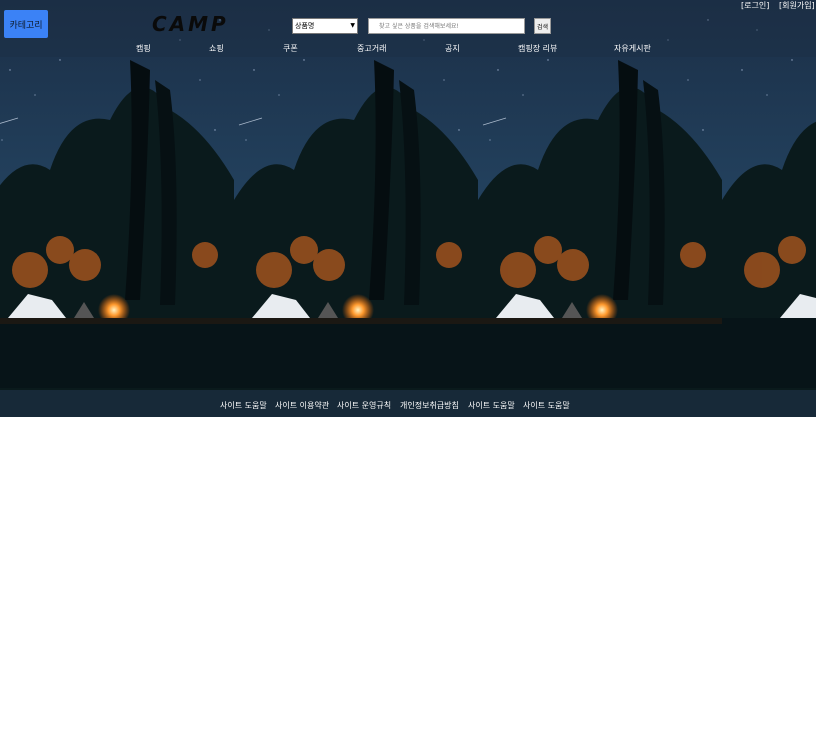 The width and height of the screenshot is (816, 747). I want to click on nav-item-notice: 공지, so click(452, 48).